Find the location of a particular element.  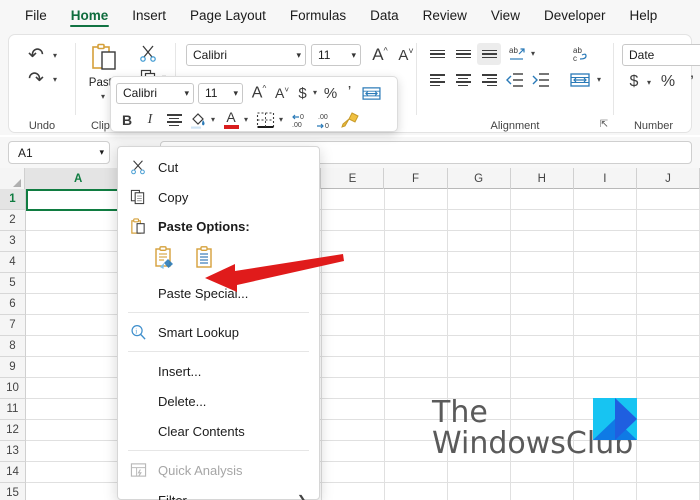

grid-cell-H13 is located at coordinates (542, 451).